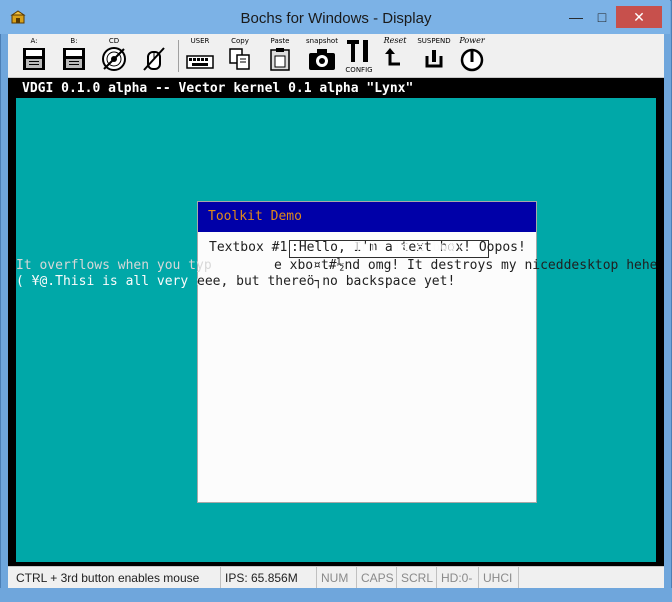 The height and width of the screenshot is (602, 672). I want to click on paste-icon, so click(280, 59).